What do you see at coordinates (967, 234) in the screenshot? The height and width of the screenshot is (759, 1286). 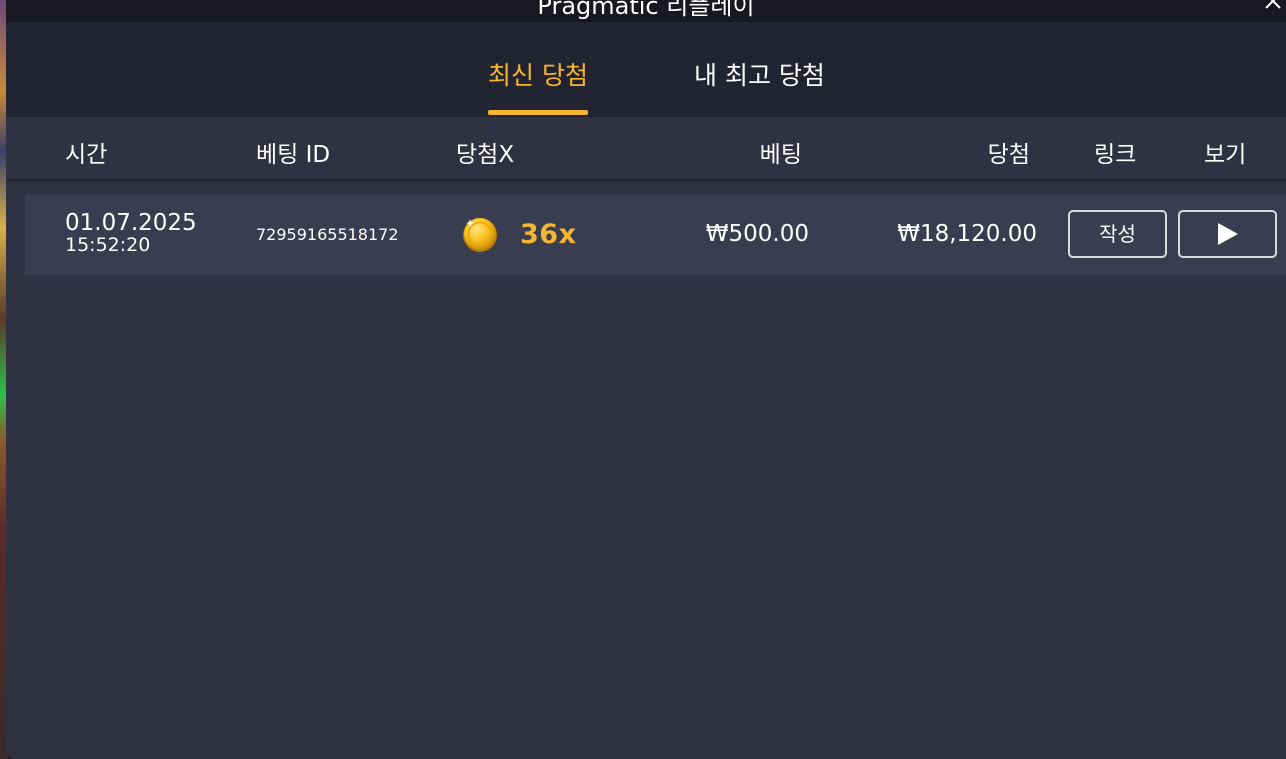 I see `win-amount: ₩18,120.00` at bounding box center [967, 234].